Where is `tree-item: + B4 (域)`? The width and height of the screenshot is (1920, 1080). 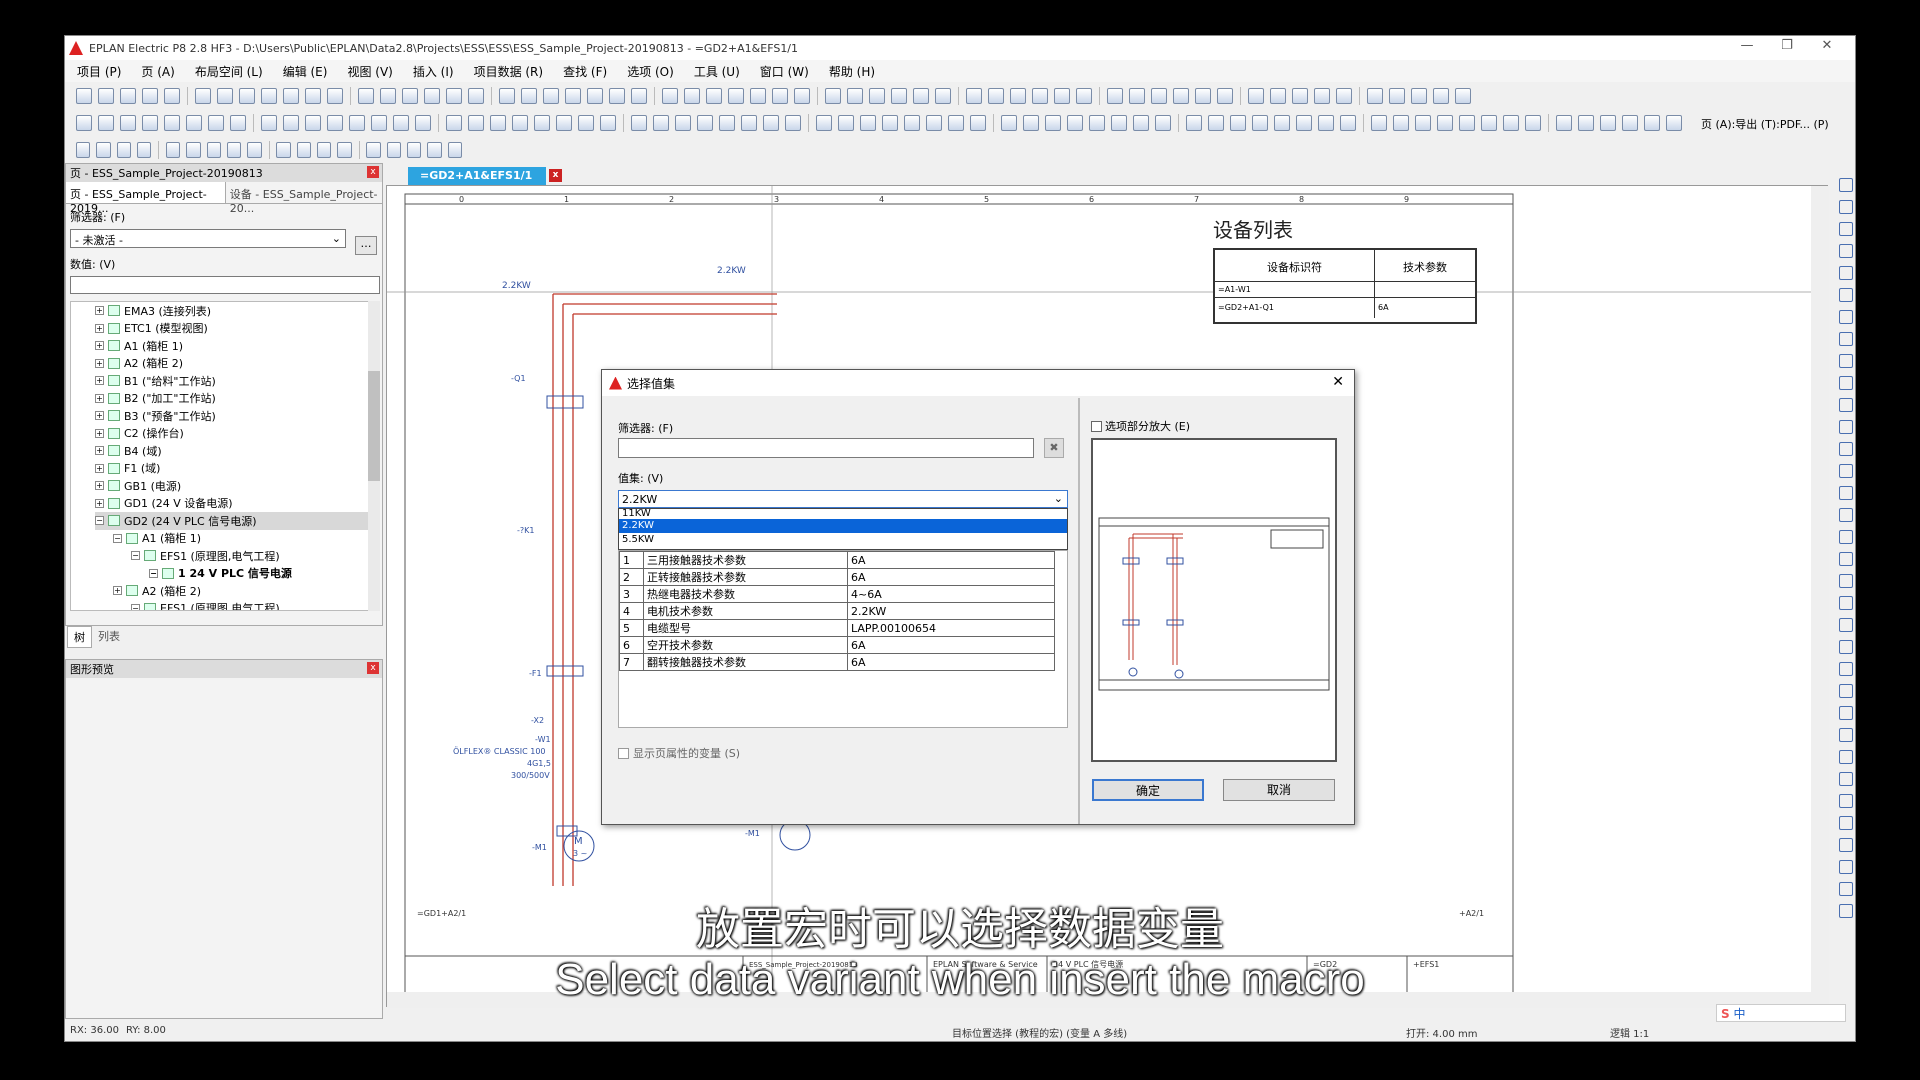
tree-item: + B4 (域) is located at coordinates (232, 451).